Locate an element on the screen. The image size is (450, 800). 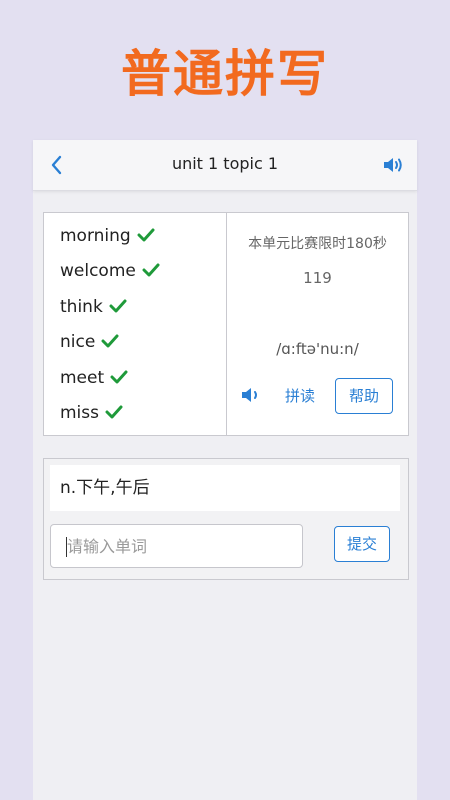
answer-panel: n.下午,午后 提交 is located at coordinates (226, 519).